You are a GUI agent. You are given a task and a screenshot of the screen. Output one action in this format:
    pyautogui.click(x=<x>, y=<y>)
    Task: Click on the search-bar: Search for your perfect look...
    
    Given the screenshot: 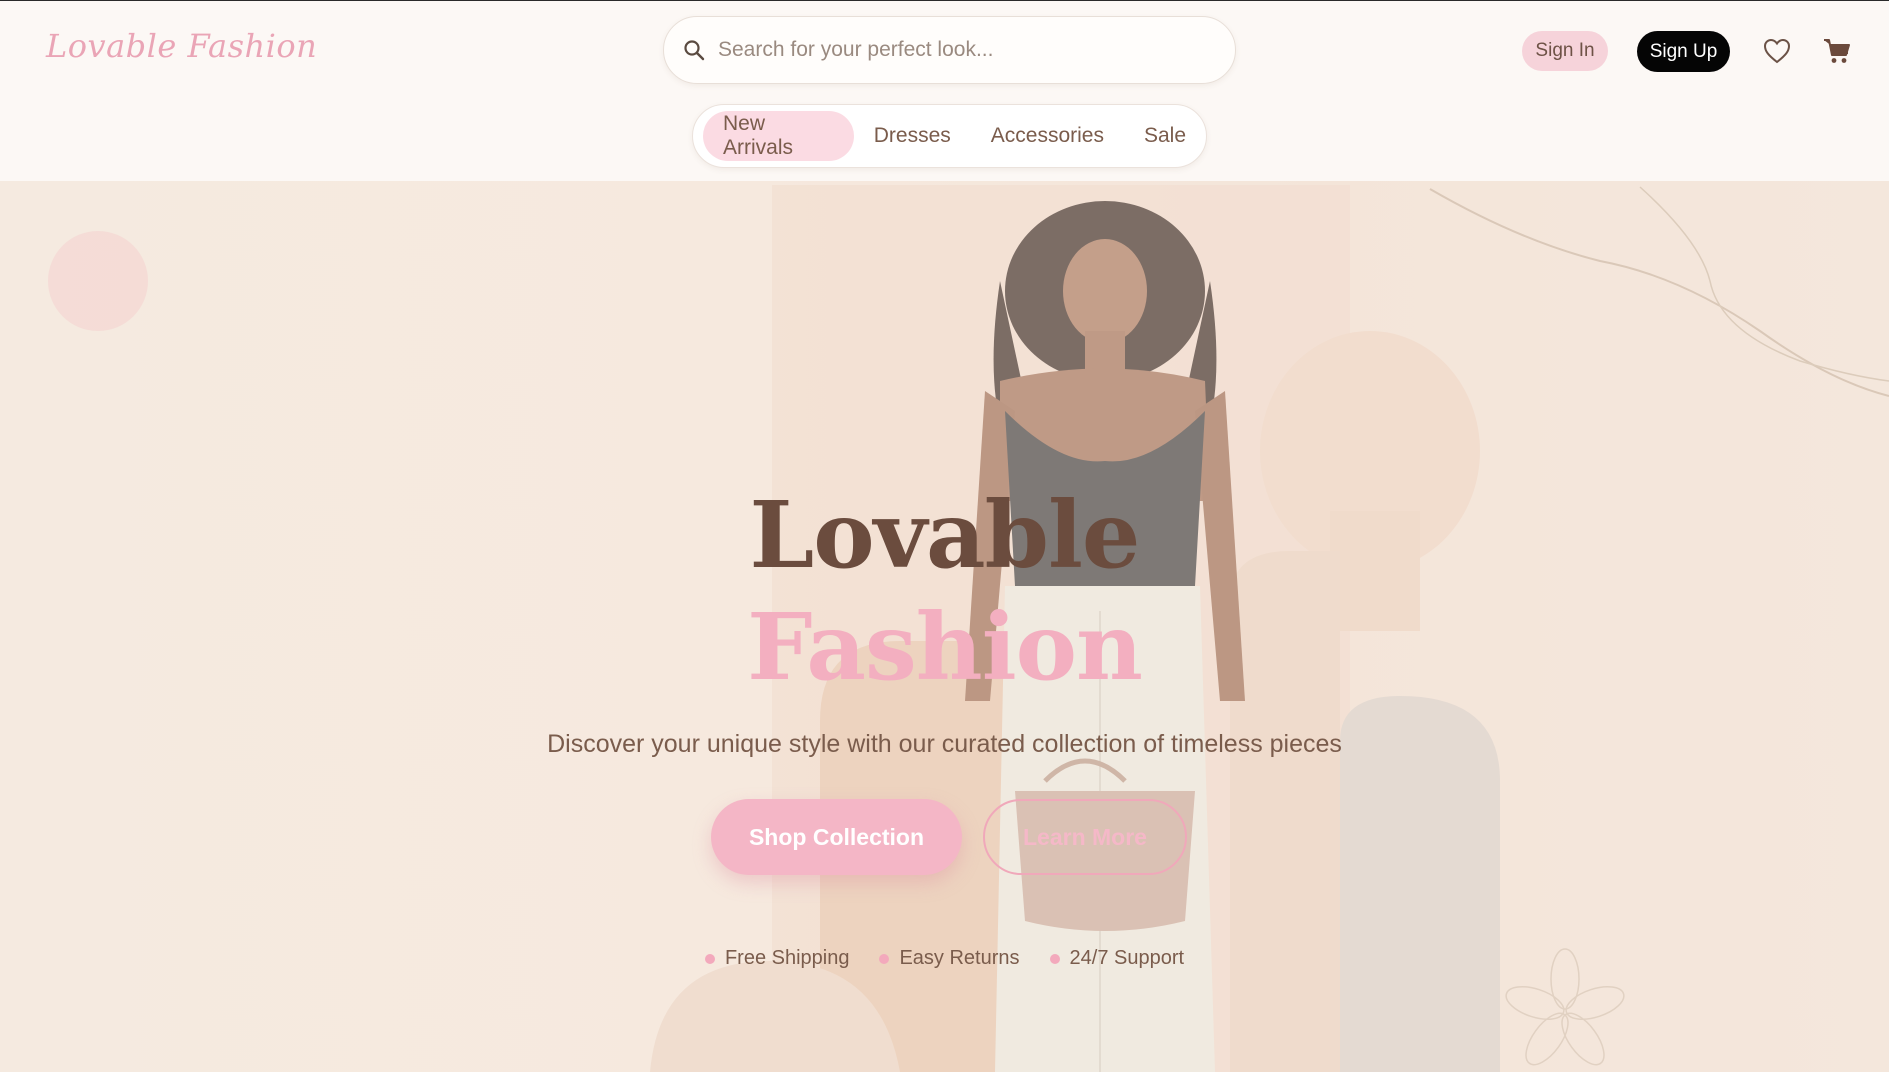 What is the action you would take?
    pyautogui.click(x=949, y=50)
    